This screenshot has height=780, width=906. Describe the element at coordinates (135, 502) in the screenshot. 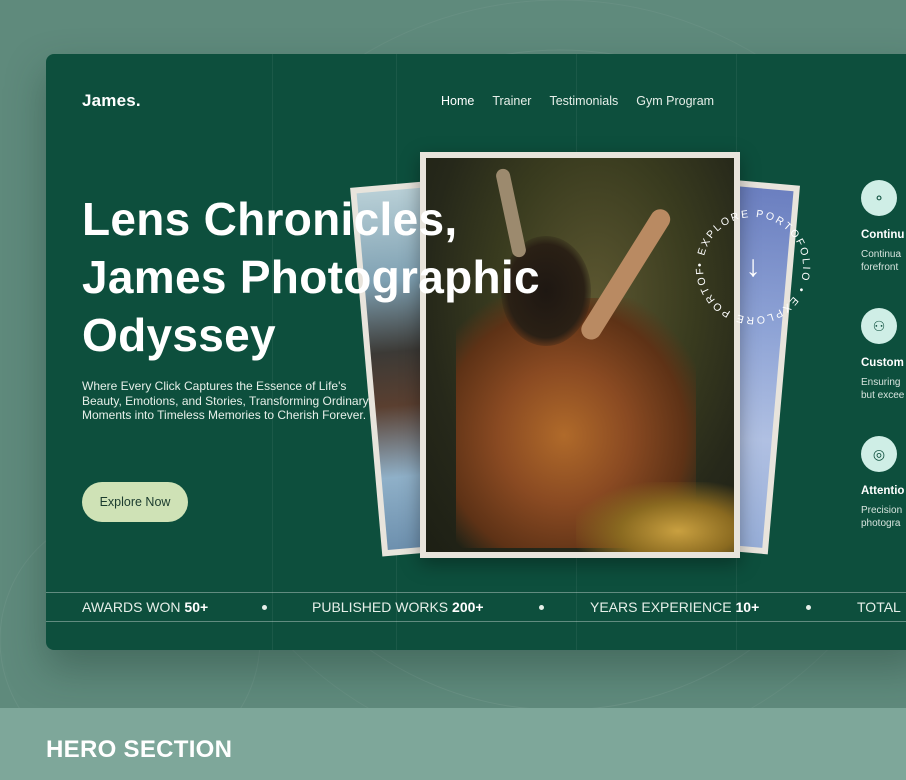

I see `explore-now-button: Explore Now` at that location.